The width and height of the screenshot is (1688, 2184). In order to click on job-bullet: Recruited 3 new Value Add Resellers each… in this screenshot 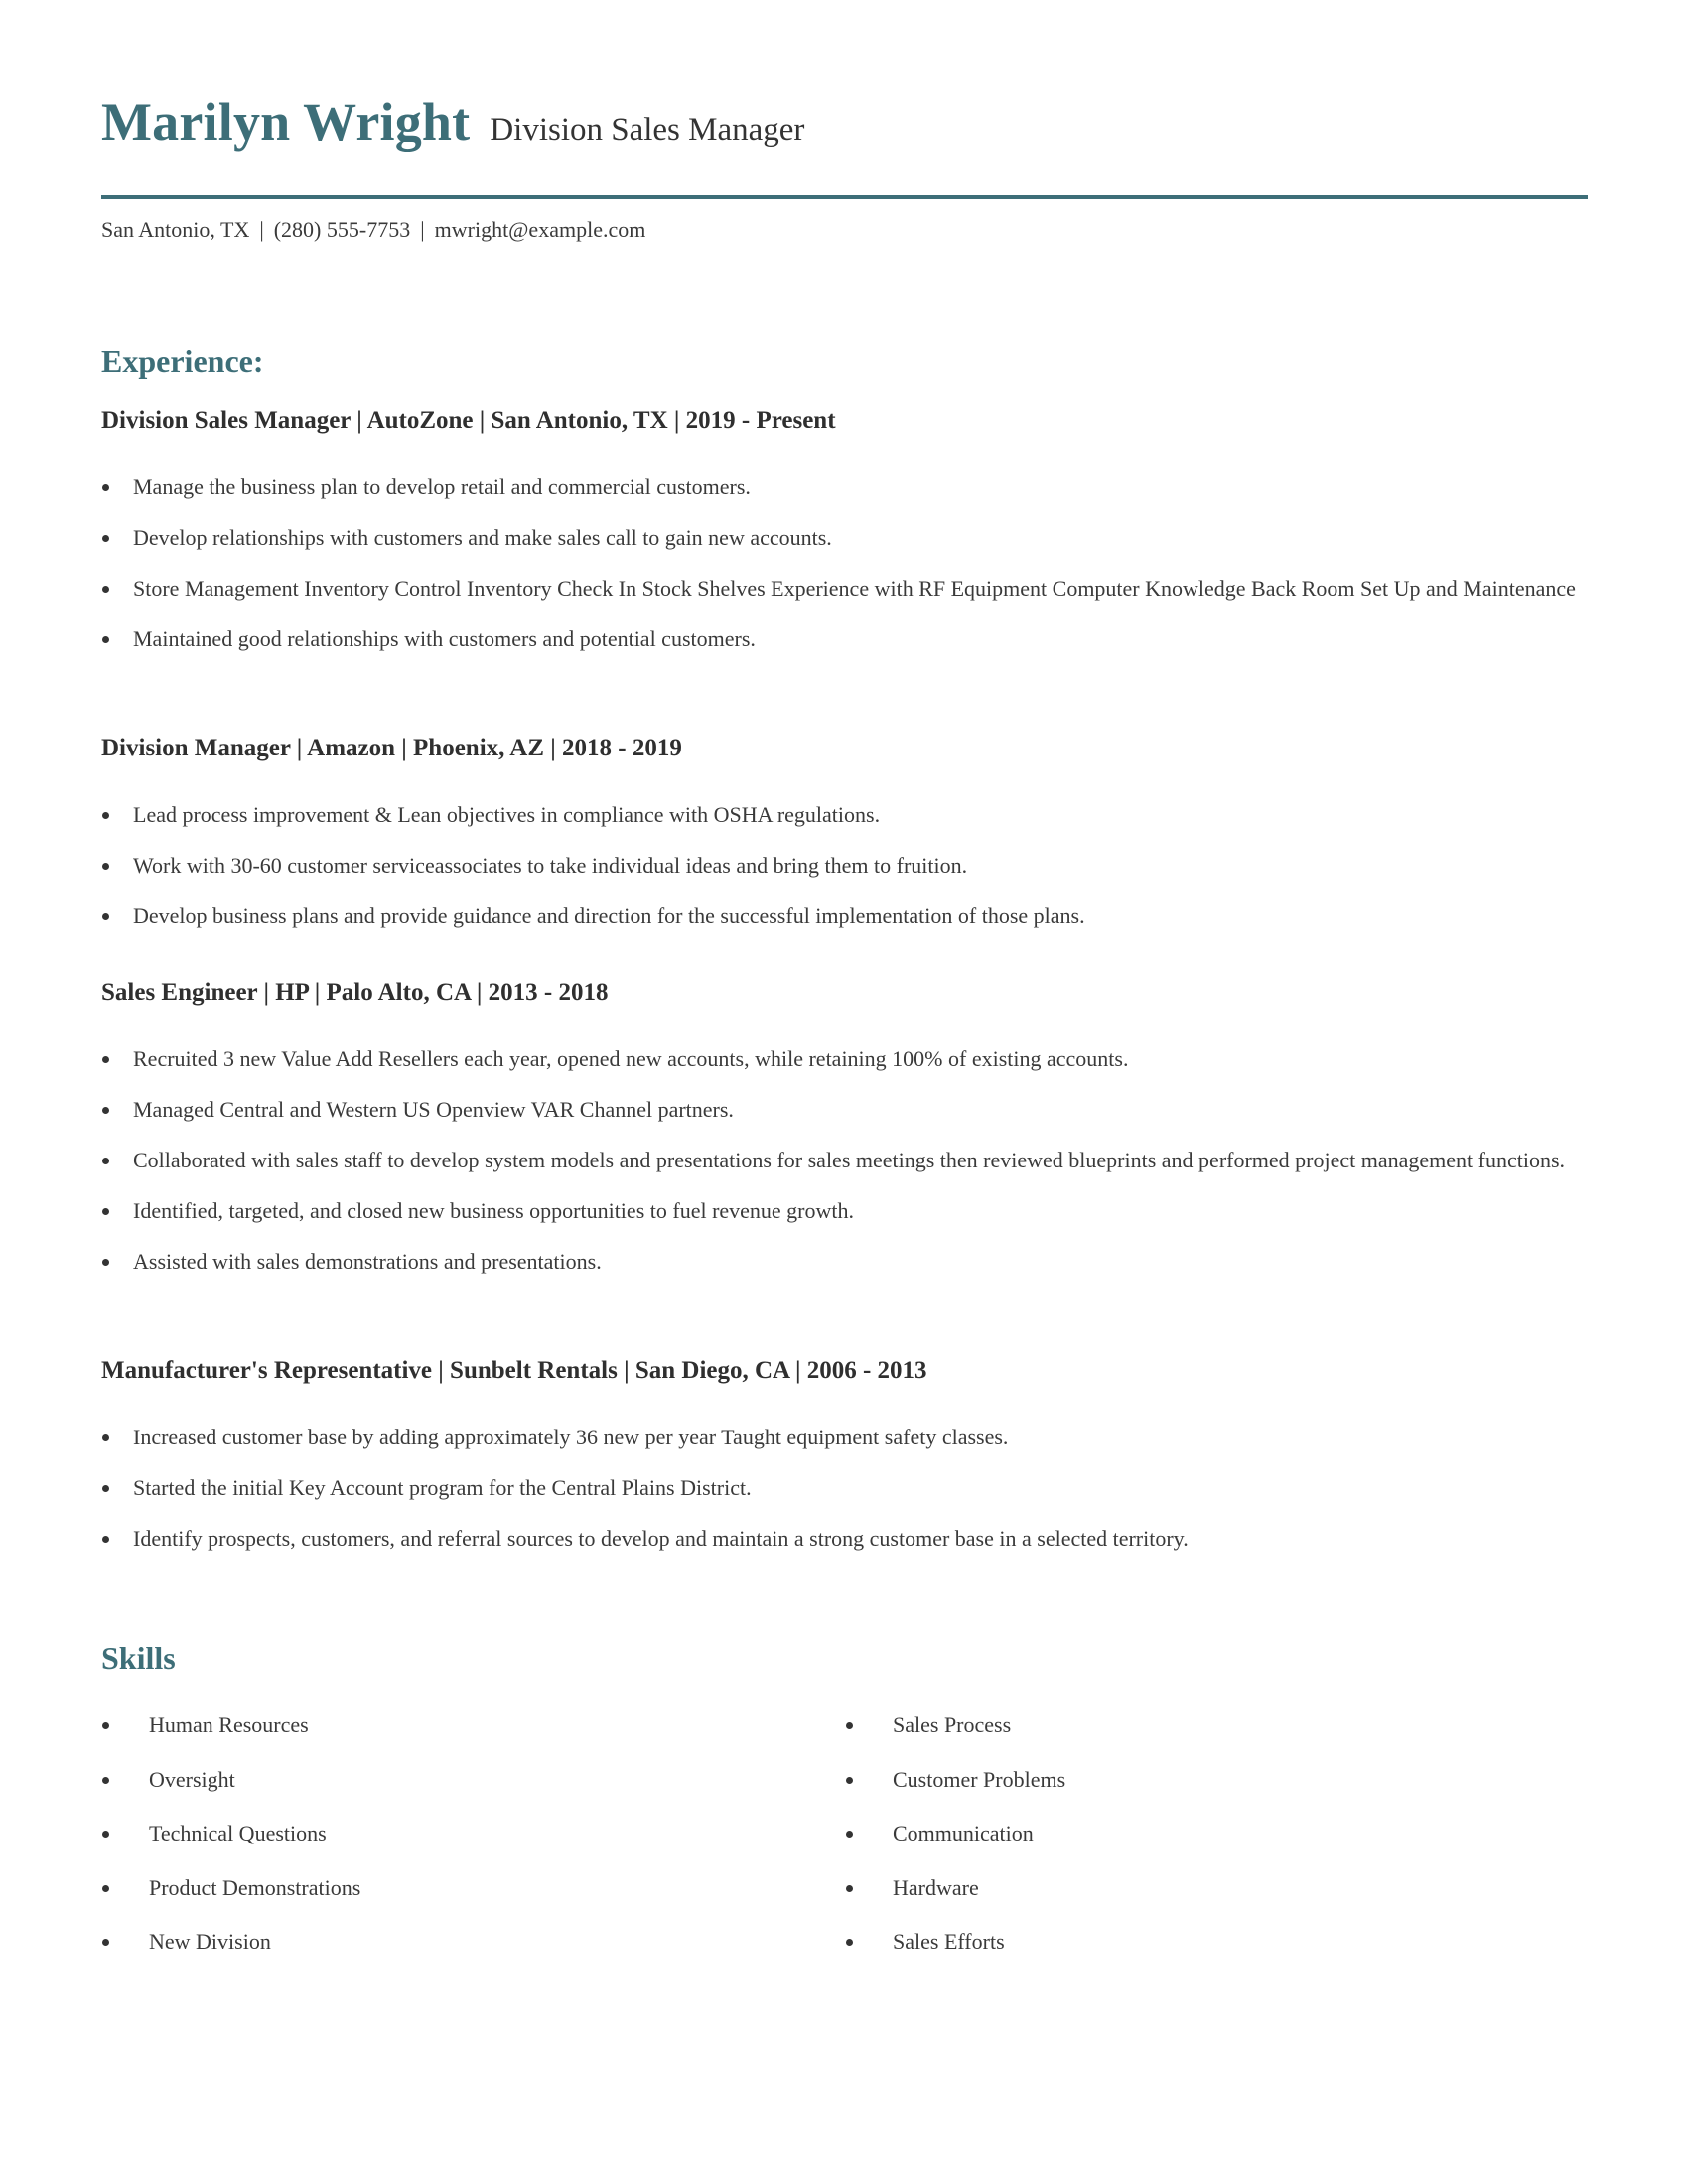, I will do `click(844, 1059)`.